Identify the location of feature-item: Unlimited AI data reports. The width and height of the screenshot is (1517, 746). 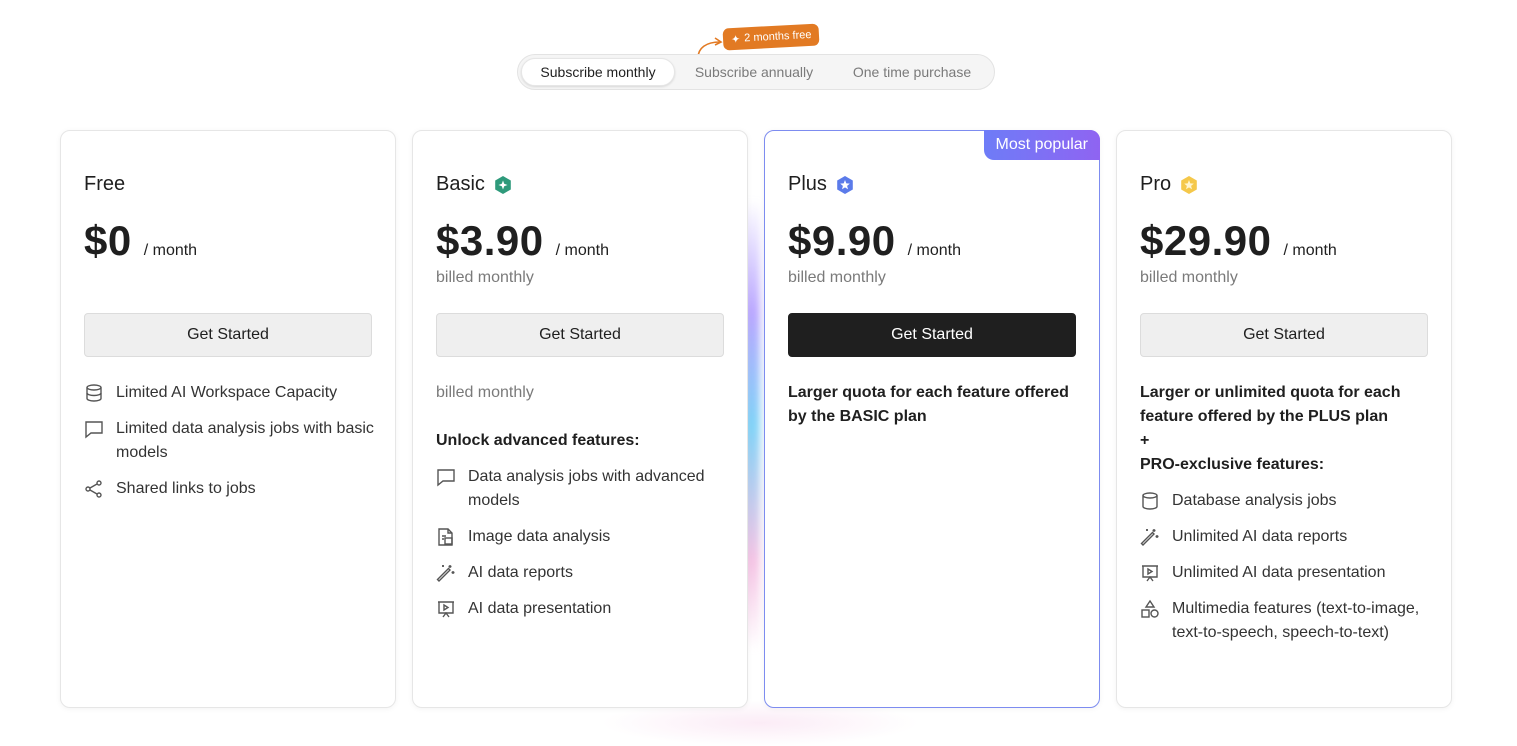
(1285, 537).